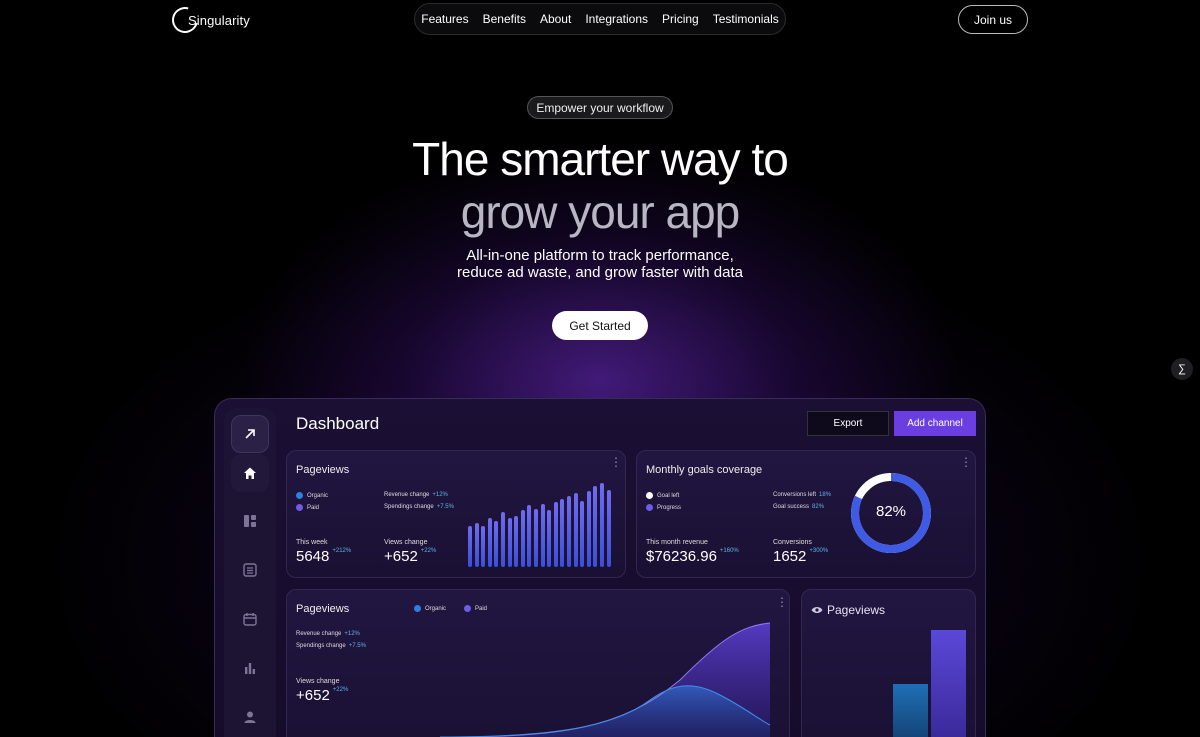  I want to click on conversions-change: +300%, so click(819, 551).